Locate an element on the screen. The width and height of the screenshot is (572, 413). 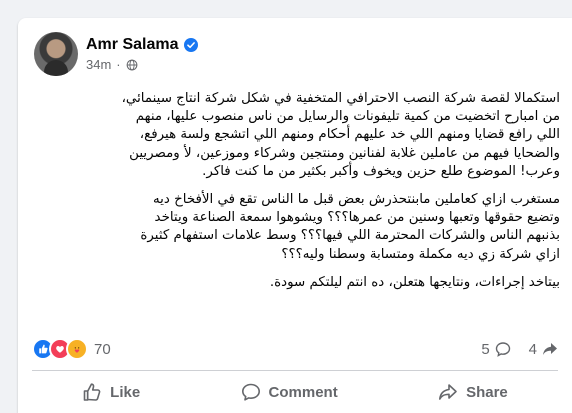
verified-badge-icon is located at coordinates (190, 45).